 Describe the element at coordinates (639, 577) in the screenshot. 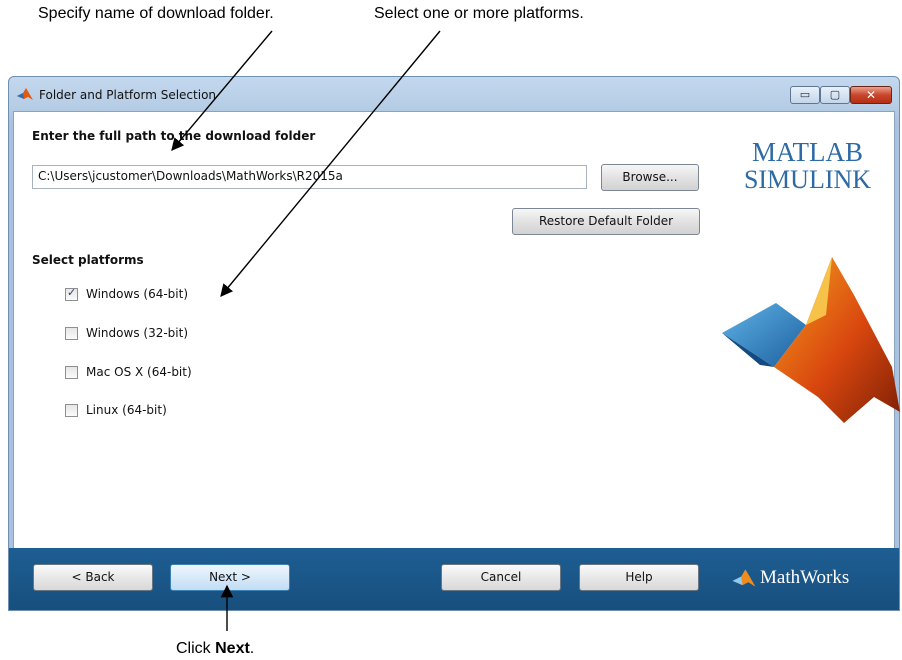

I see `help-button: Help` at that location.